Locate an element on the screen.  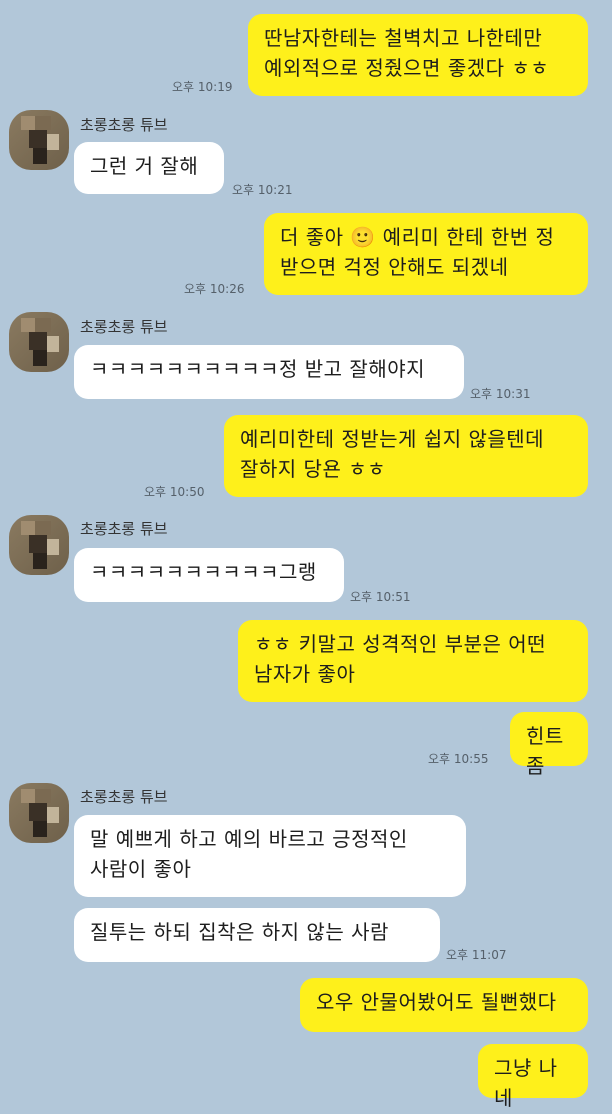
message-timestamp: 오후 10:31 is located at coordinates (500, 394).